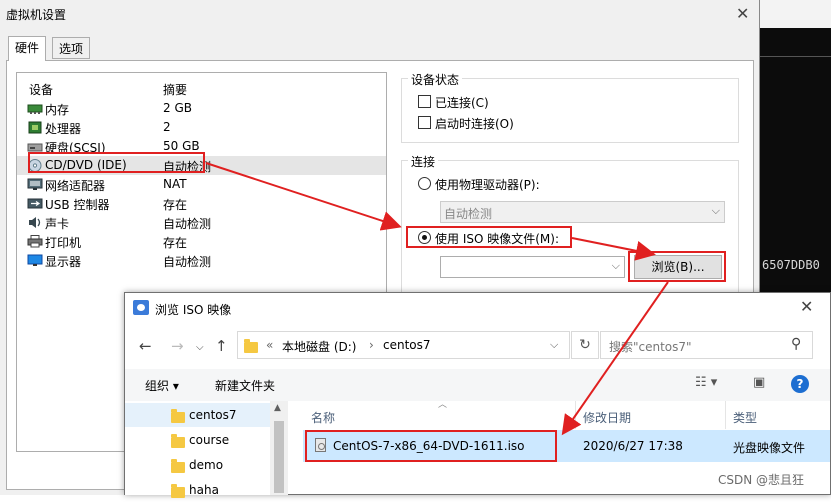  I want to click on tab-hardware: 硬件, so click(27, 48).